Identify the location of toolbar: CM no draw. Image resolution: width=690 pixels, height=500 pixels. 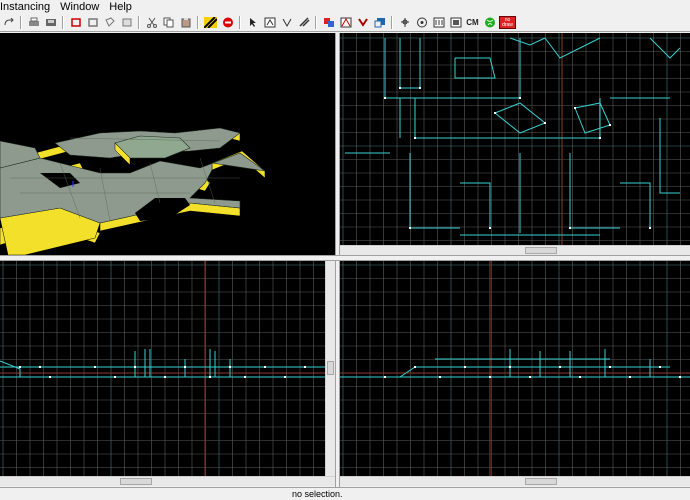
(345, 23).